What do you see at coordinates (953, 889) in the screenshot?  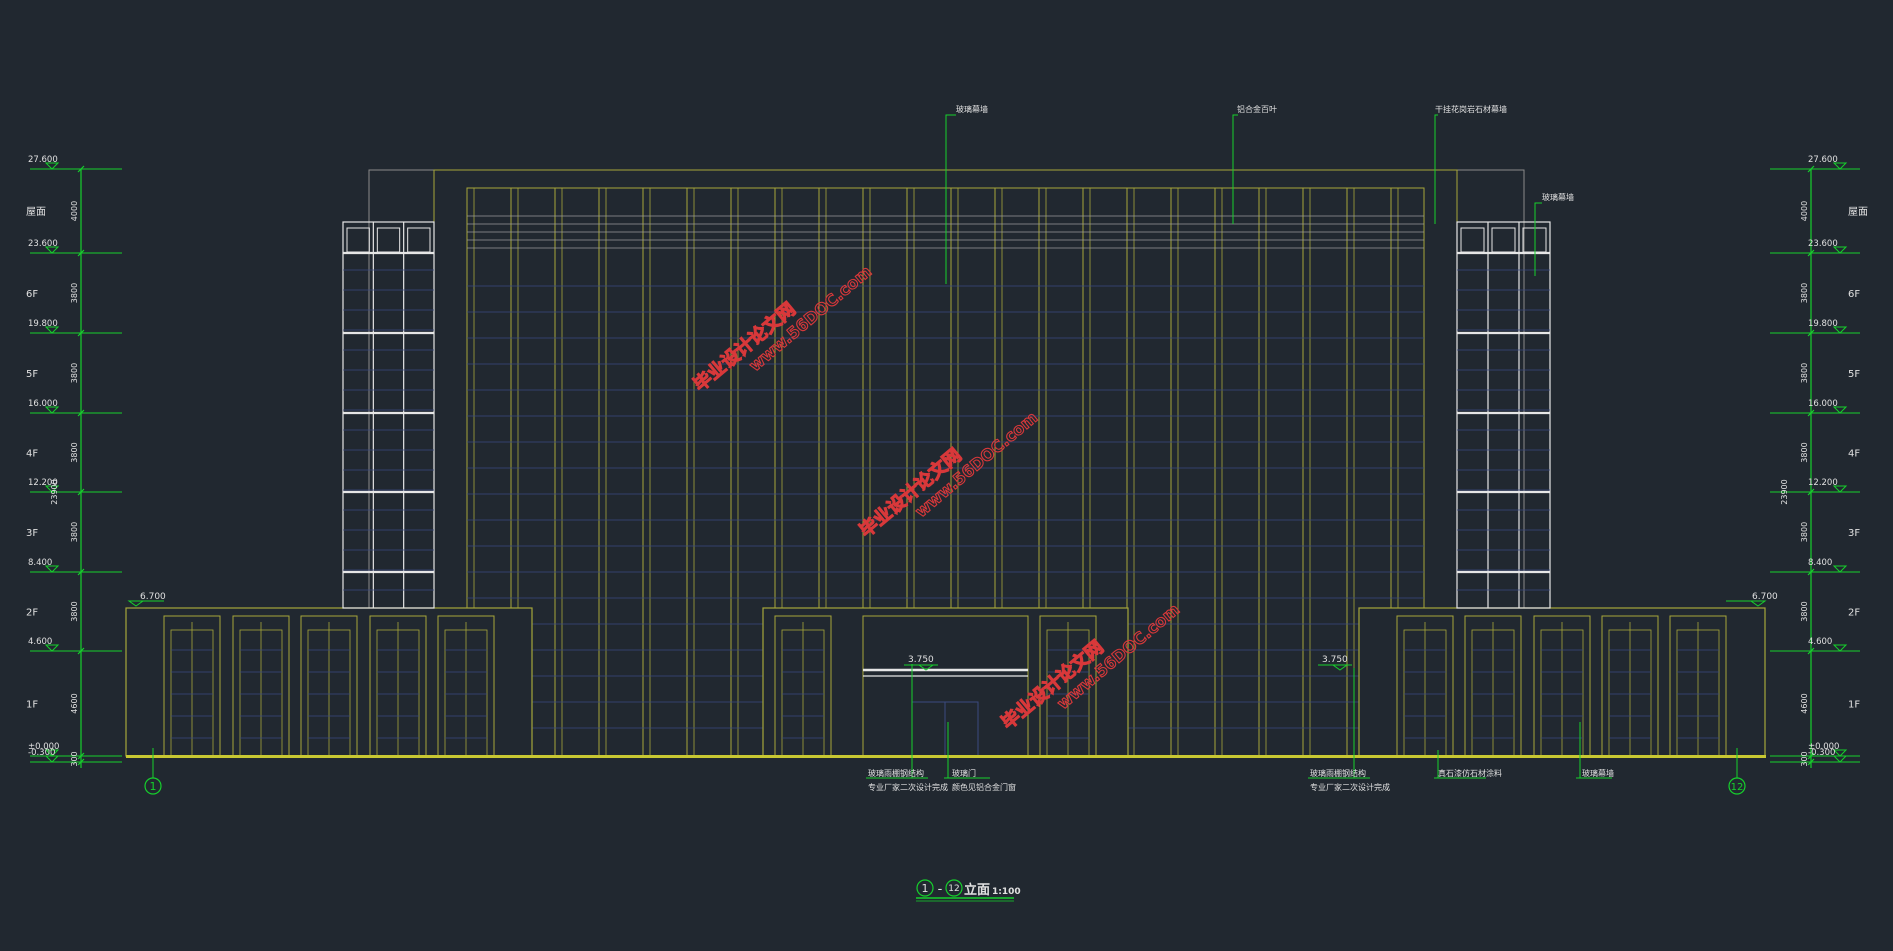 I see `title-axis-to: 12` at bounding box center [953, 889].